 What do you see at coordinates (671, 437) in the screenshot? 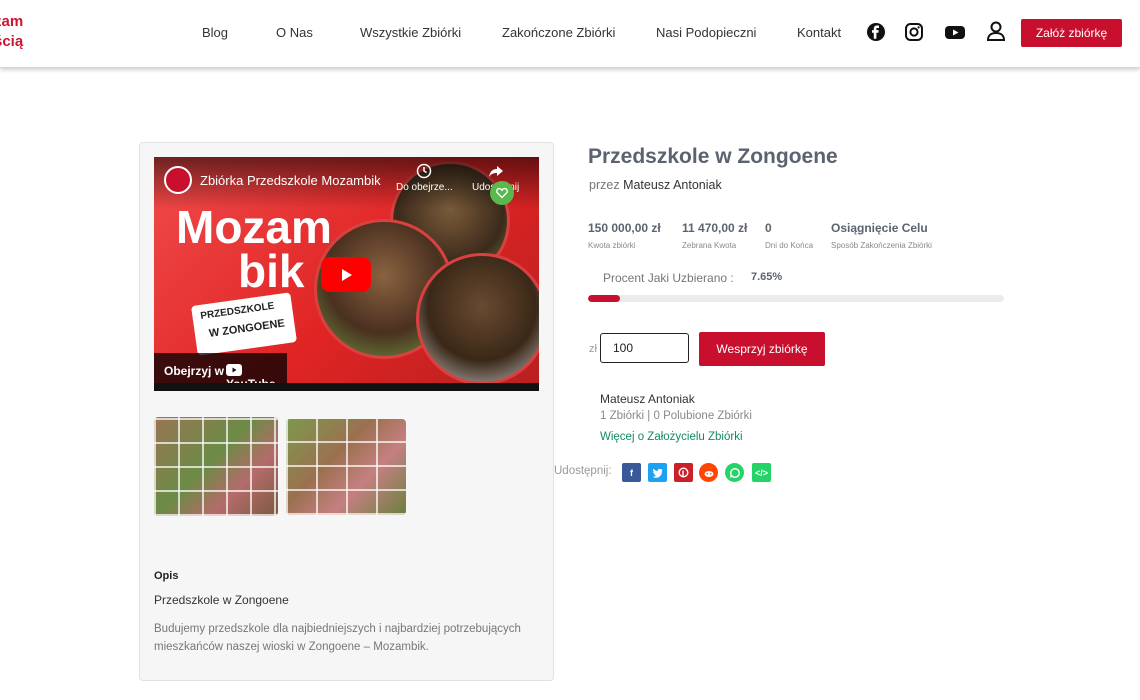
I see `founder-profile-link: Więcej o Założycielu Zbiórki` at bounding box center [671, 437].